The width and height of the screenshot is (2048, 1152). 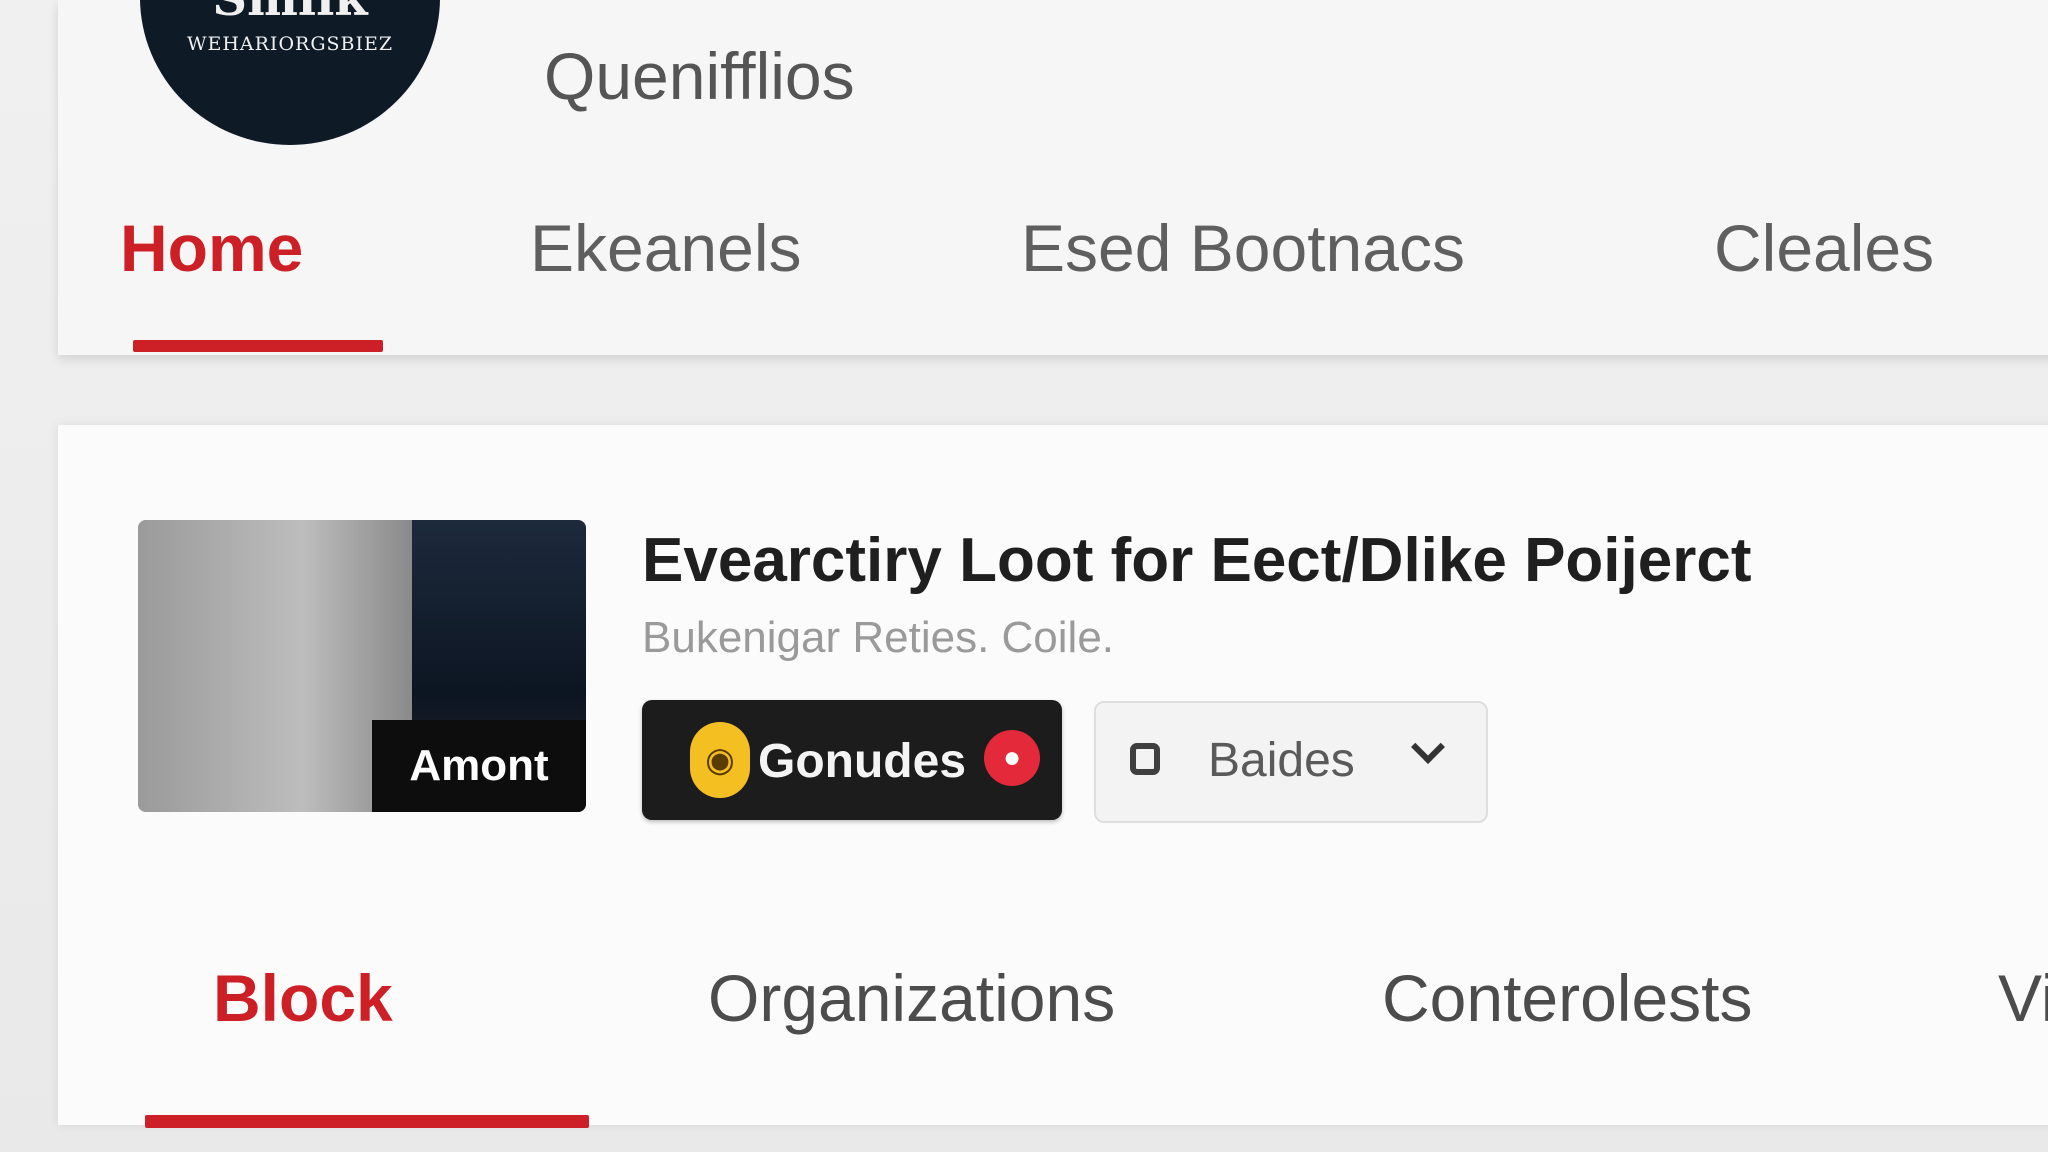 I want to click on pin-icon: ●, so click(x=1012, y=758).